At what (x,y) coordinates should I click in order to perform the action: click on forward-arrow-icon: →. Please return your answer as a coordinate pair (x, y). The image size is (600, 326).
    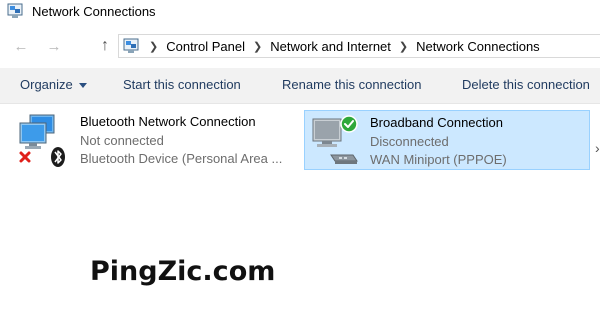
    Looking at the image, I should click on (54, 46).